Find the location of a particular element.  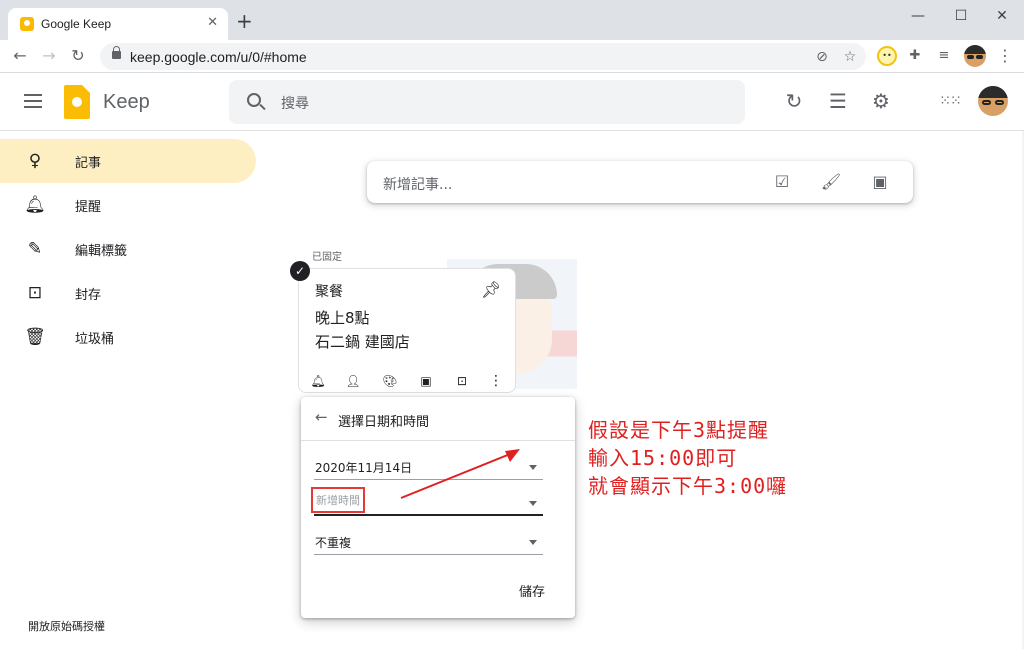

palette-icon: 🎨︎ is located at coordinates (390, 381).